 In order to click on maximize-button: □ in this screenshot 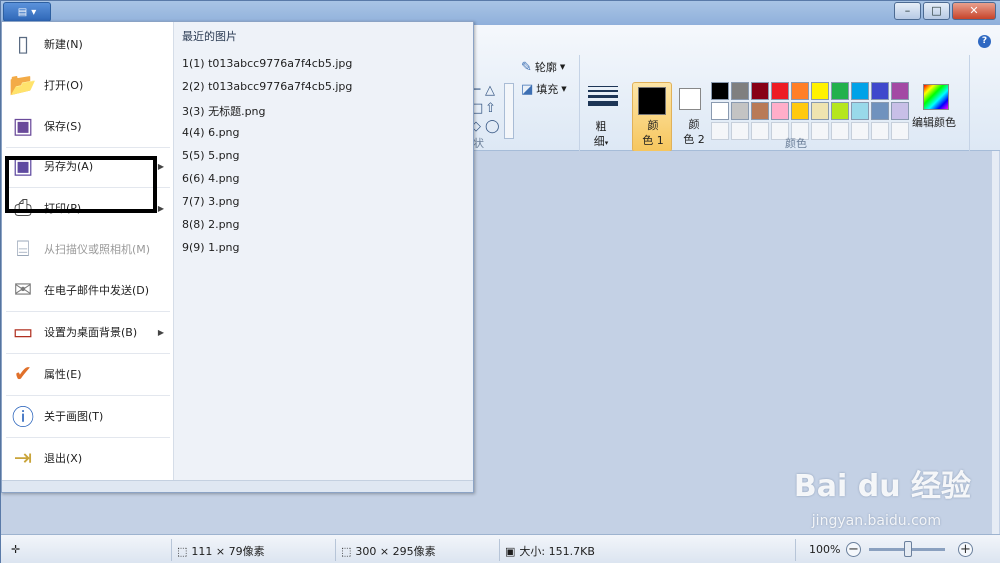, I will do `click(936, 11)`.